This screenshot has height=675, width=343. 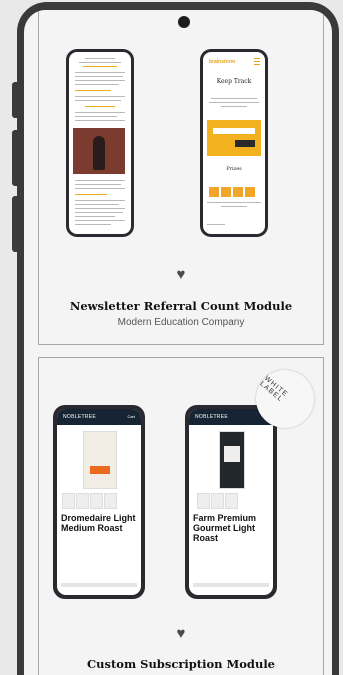 I want to click on mock-logo: brainstorm, so click(x=222, y=62).